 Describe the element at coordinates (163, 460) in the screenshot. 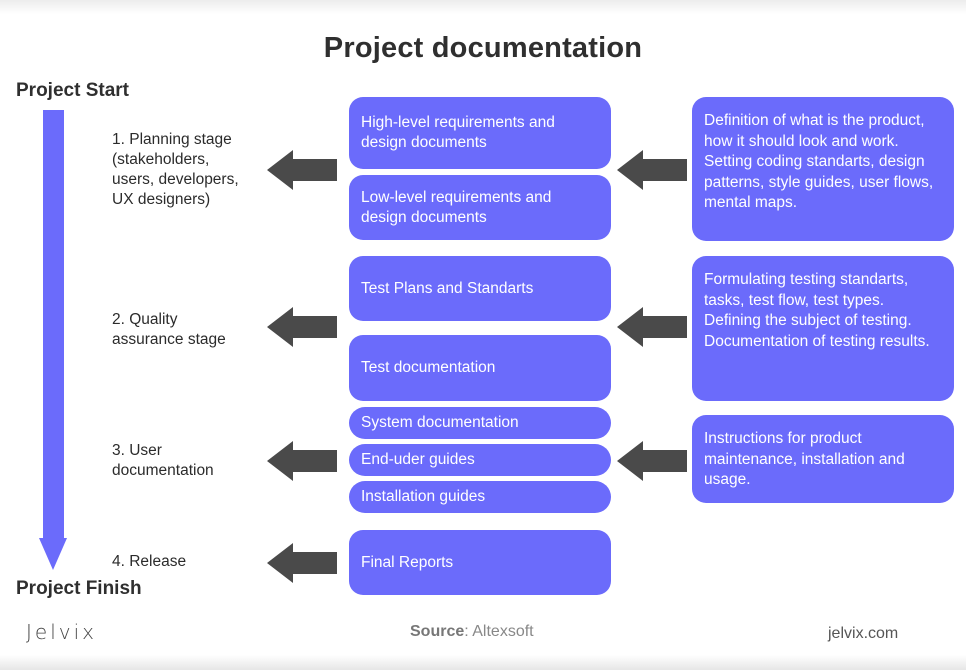

I see `stage-label-user-docs: 3. User documentation` at that location.